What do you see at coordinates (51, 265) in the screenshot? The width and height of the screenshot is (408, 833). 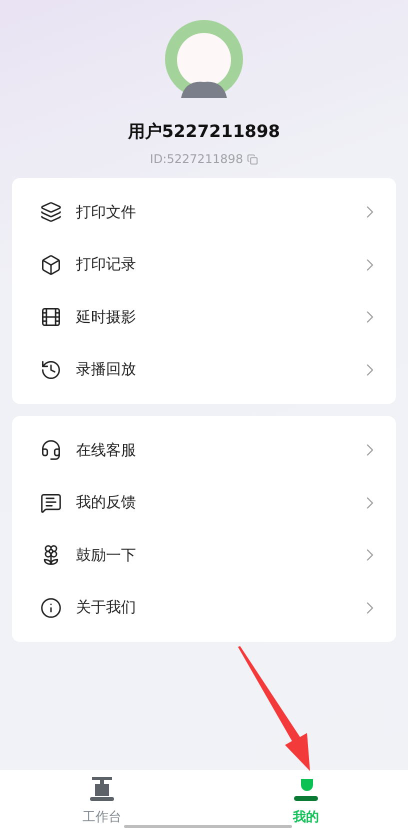 I see `box-icon` at bounding box center [51, 265].